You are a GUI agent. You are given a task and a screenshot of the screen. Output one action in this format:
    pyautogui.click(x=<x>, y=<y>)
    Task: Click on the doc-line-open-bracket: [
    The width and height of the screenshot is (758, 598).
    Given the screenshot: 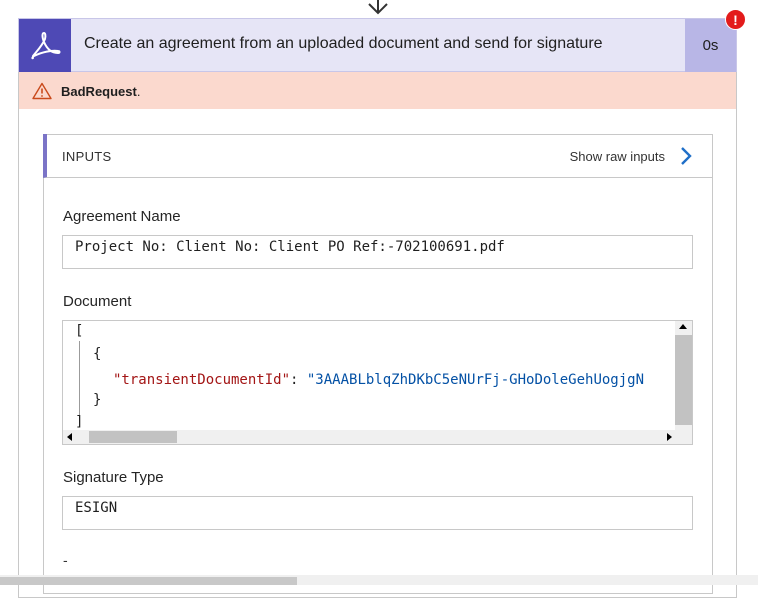 What is the action you would take?
    pyautogui.click(x=79, y=331)
    